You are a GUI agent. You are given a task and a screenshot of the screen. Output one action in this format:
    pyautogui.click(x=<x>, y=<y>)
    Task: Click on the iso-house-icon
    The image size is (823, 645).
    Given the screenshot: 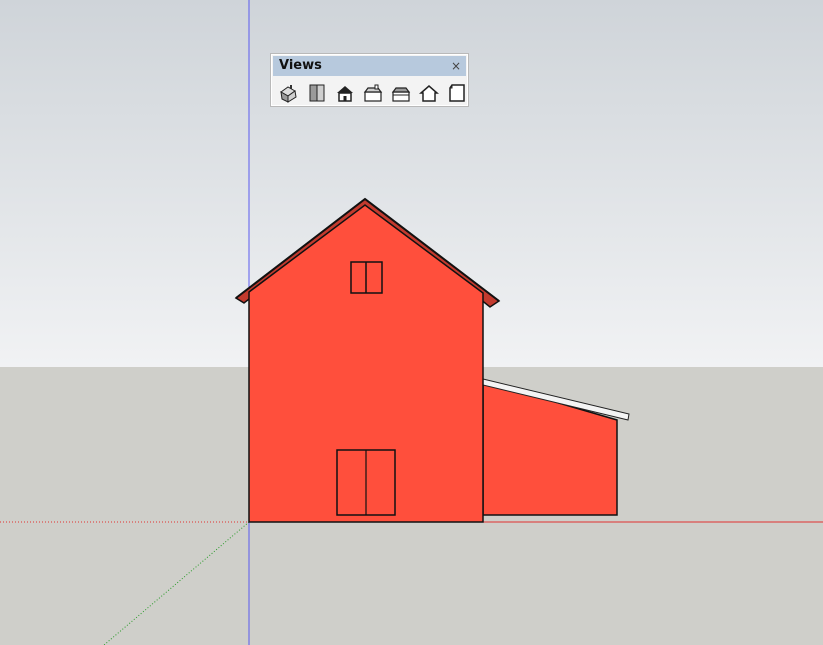 What is the action you would take?
    pyautogui.click(x=288, y=93)
    